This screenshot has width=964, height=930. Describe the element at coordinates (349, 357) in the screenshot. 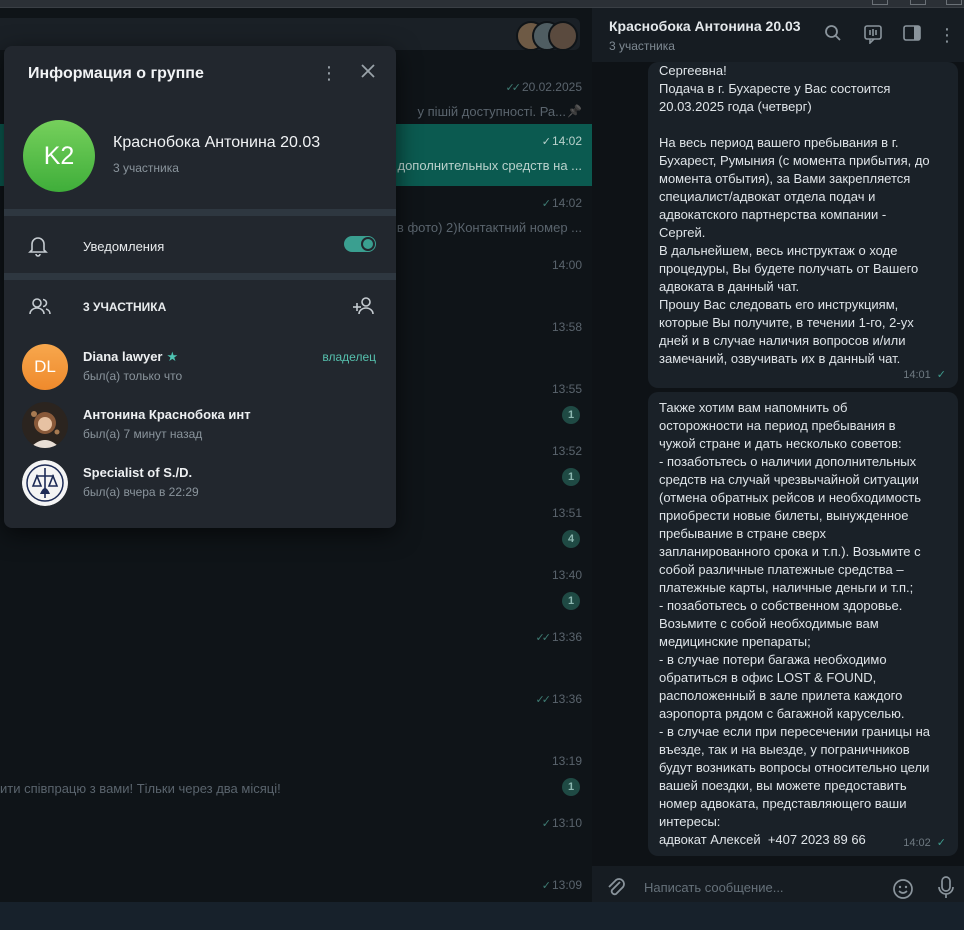

I see `member-role: владелец` at that location.